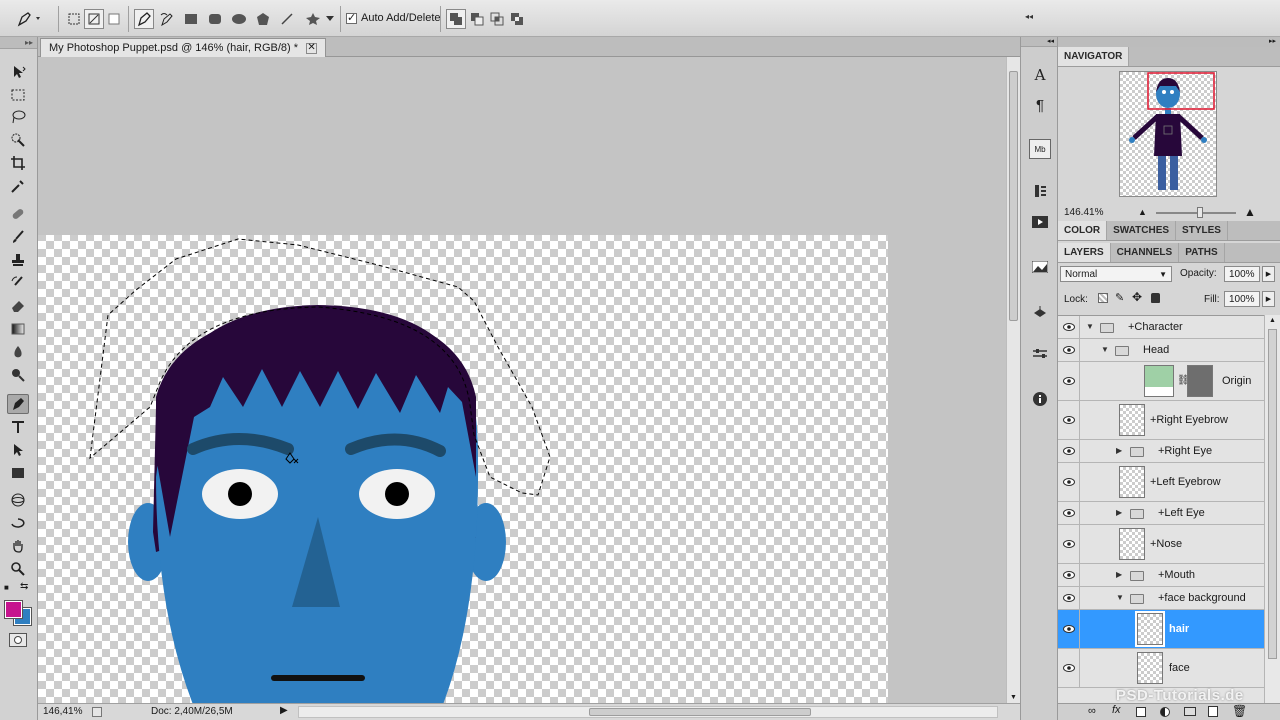 This screenshot has height=720, width=1280. Describe the element at coordinates (1145, 252) in the screenshot. I see `tab-channels: CHANNELS` at that location.